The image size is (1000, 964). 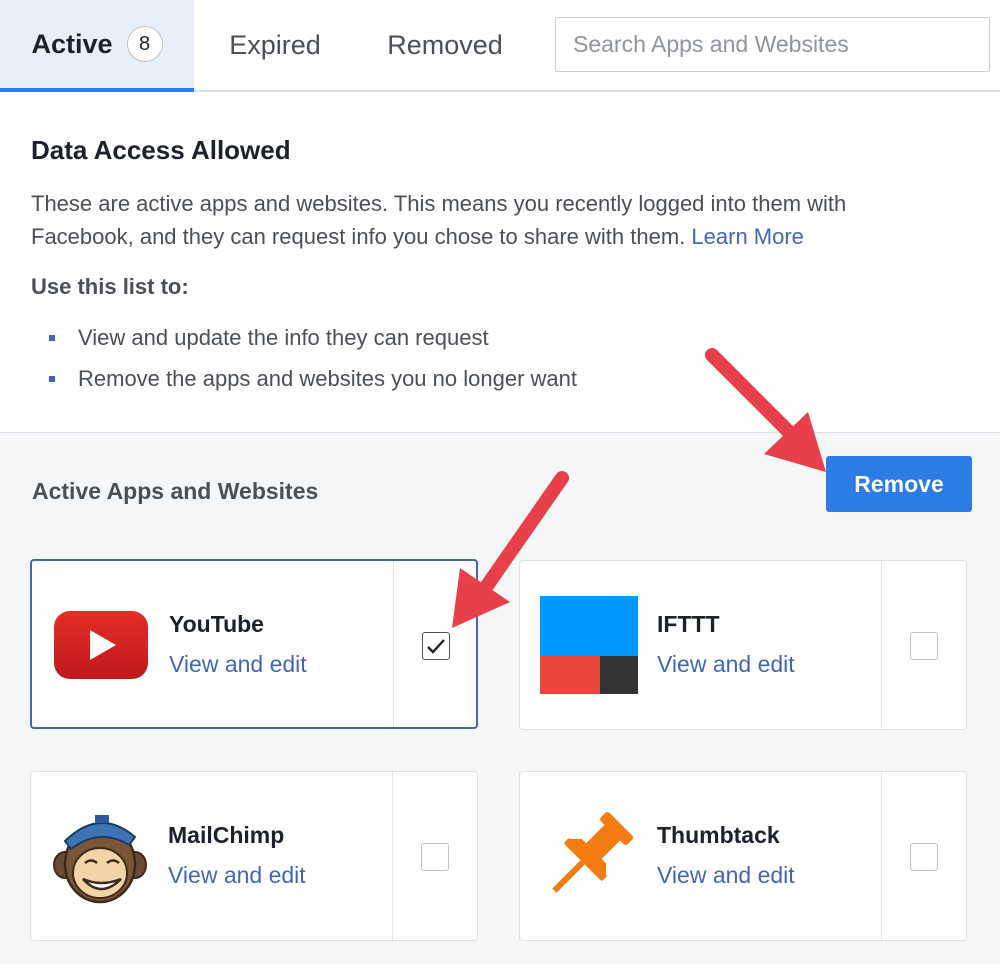 I want to click on info-subtitle: Use this list to:, so click(x=110, y=286).